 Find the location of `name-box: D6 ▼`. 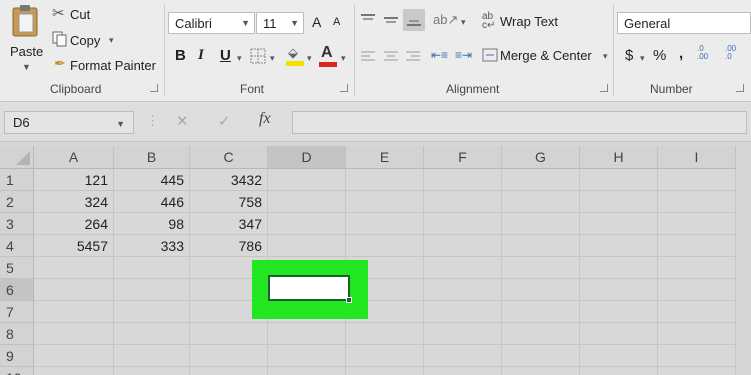

name-box: D6 ▼ is located at coordinates (69, 122).